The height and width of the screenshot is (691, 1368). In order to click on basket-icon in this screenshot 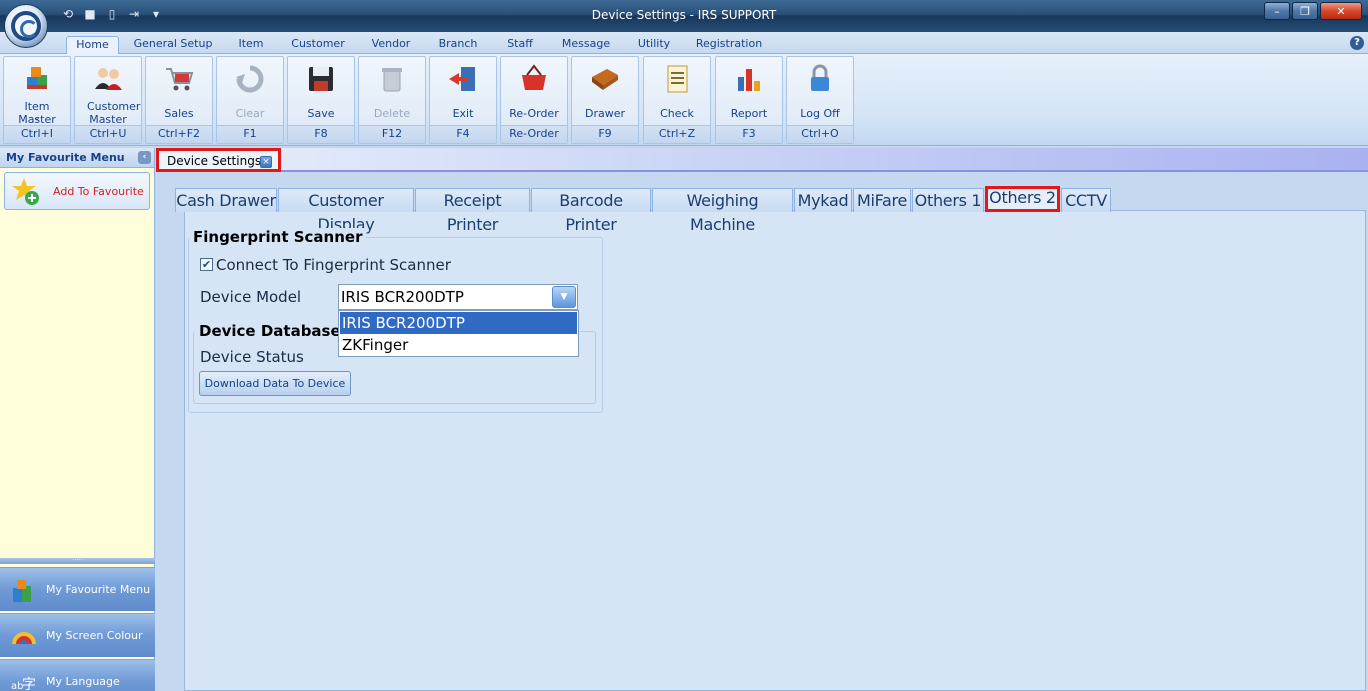, I will do `click(534, 77)`.